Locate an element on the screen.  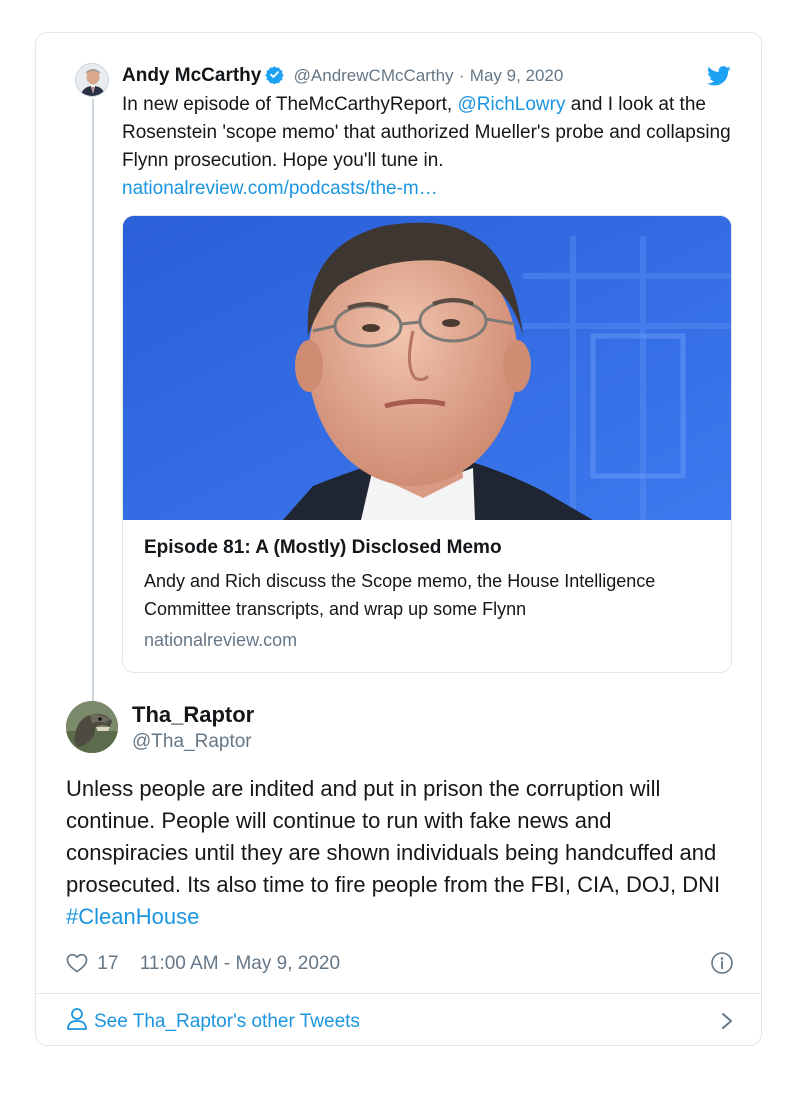
mention-link: @RichLowry is located at coordinates (512, 104).